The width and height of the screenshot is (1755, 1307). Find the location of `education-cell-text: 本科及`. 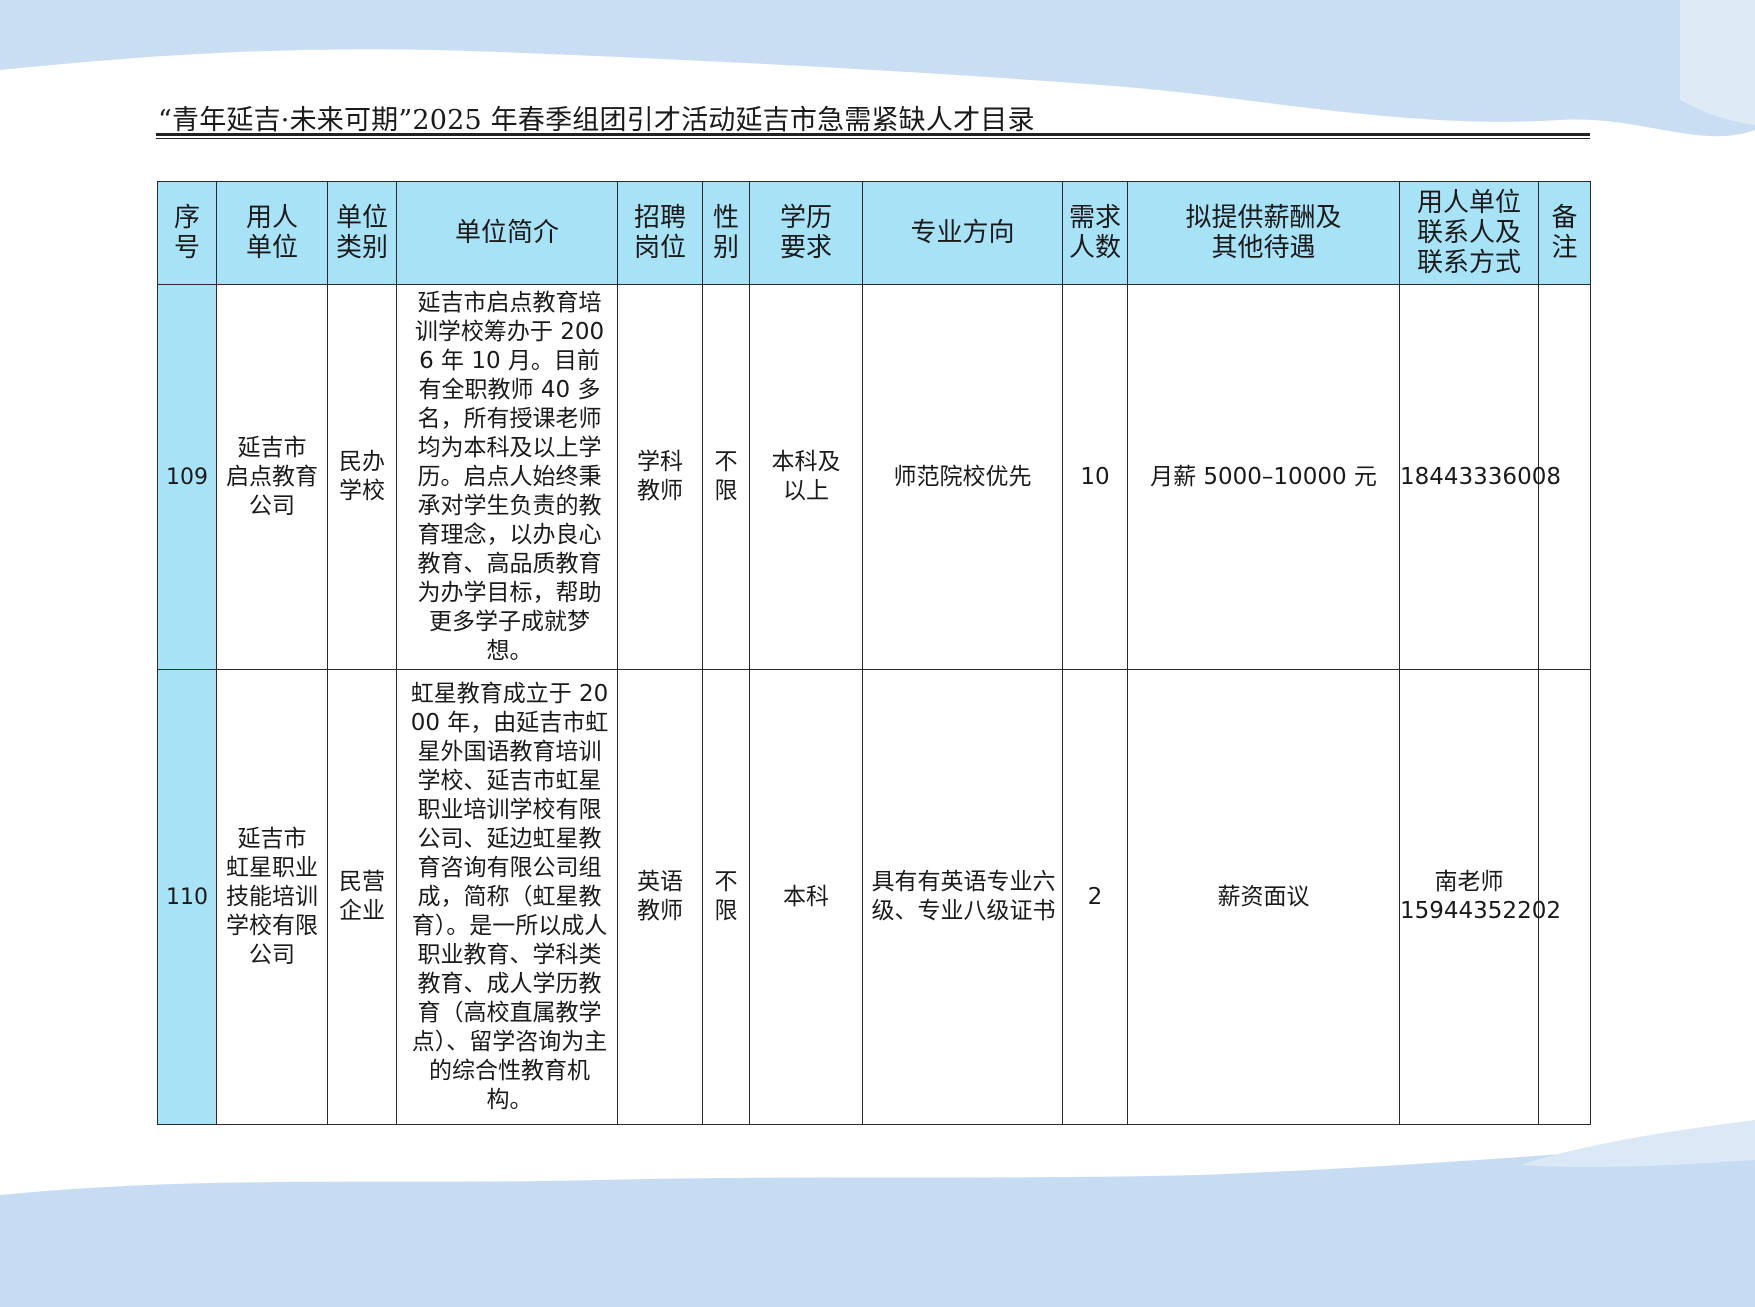

education-cell-text: 本科及 is located at coordinates (806, 462).